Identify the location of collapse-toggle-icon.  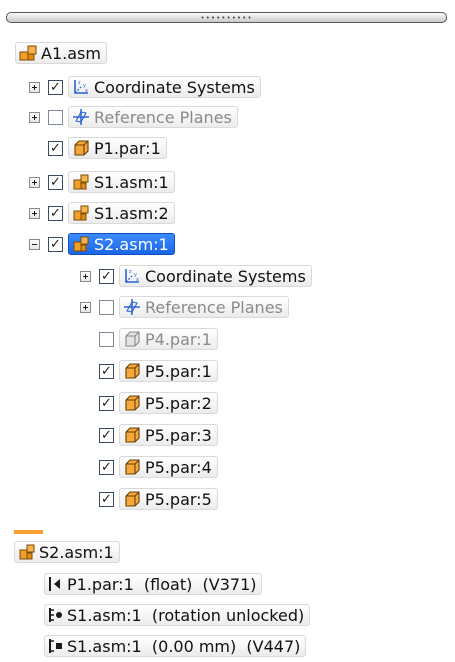
(34, 244).